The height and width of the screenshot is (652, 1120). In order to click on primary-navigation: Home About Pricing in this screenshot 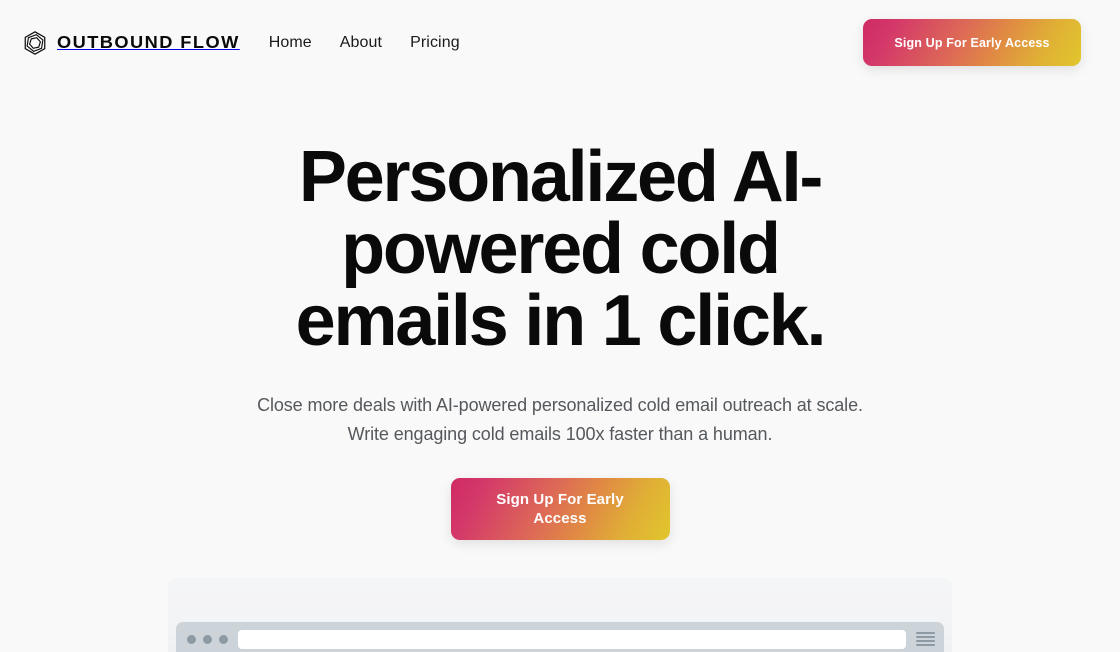, I will do `click(364, 43)`.